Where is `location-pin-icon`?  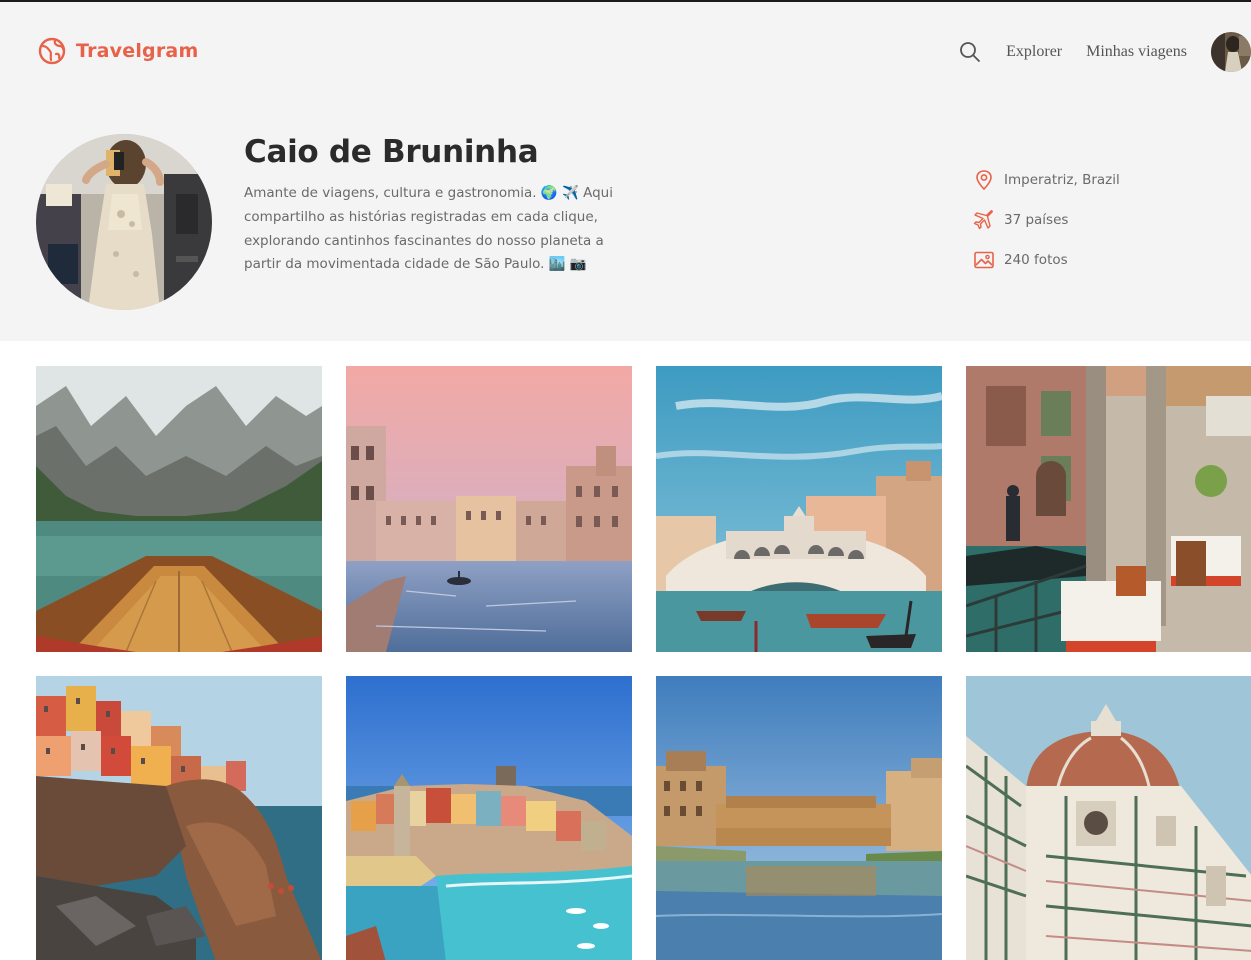
location-pin-icon is located at coordinates (984, 180).